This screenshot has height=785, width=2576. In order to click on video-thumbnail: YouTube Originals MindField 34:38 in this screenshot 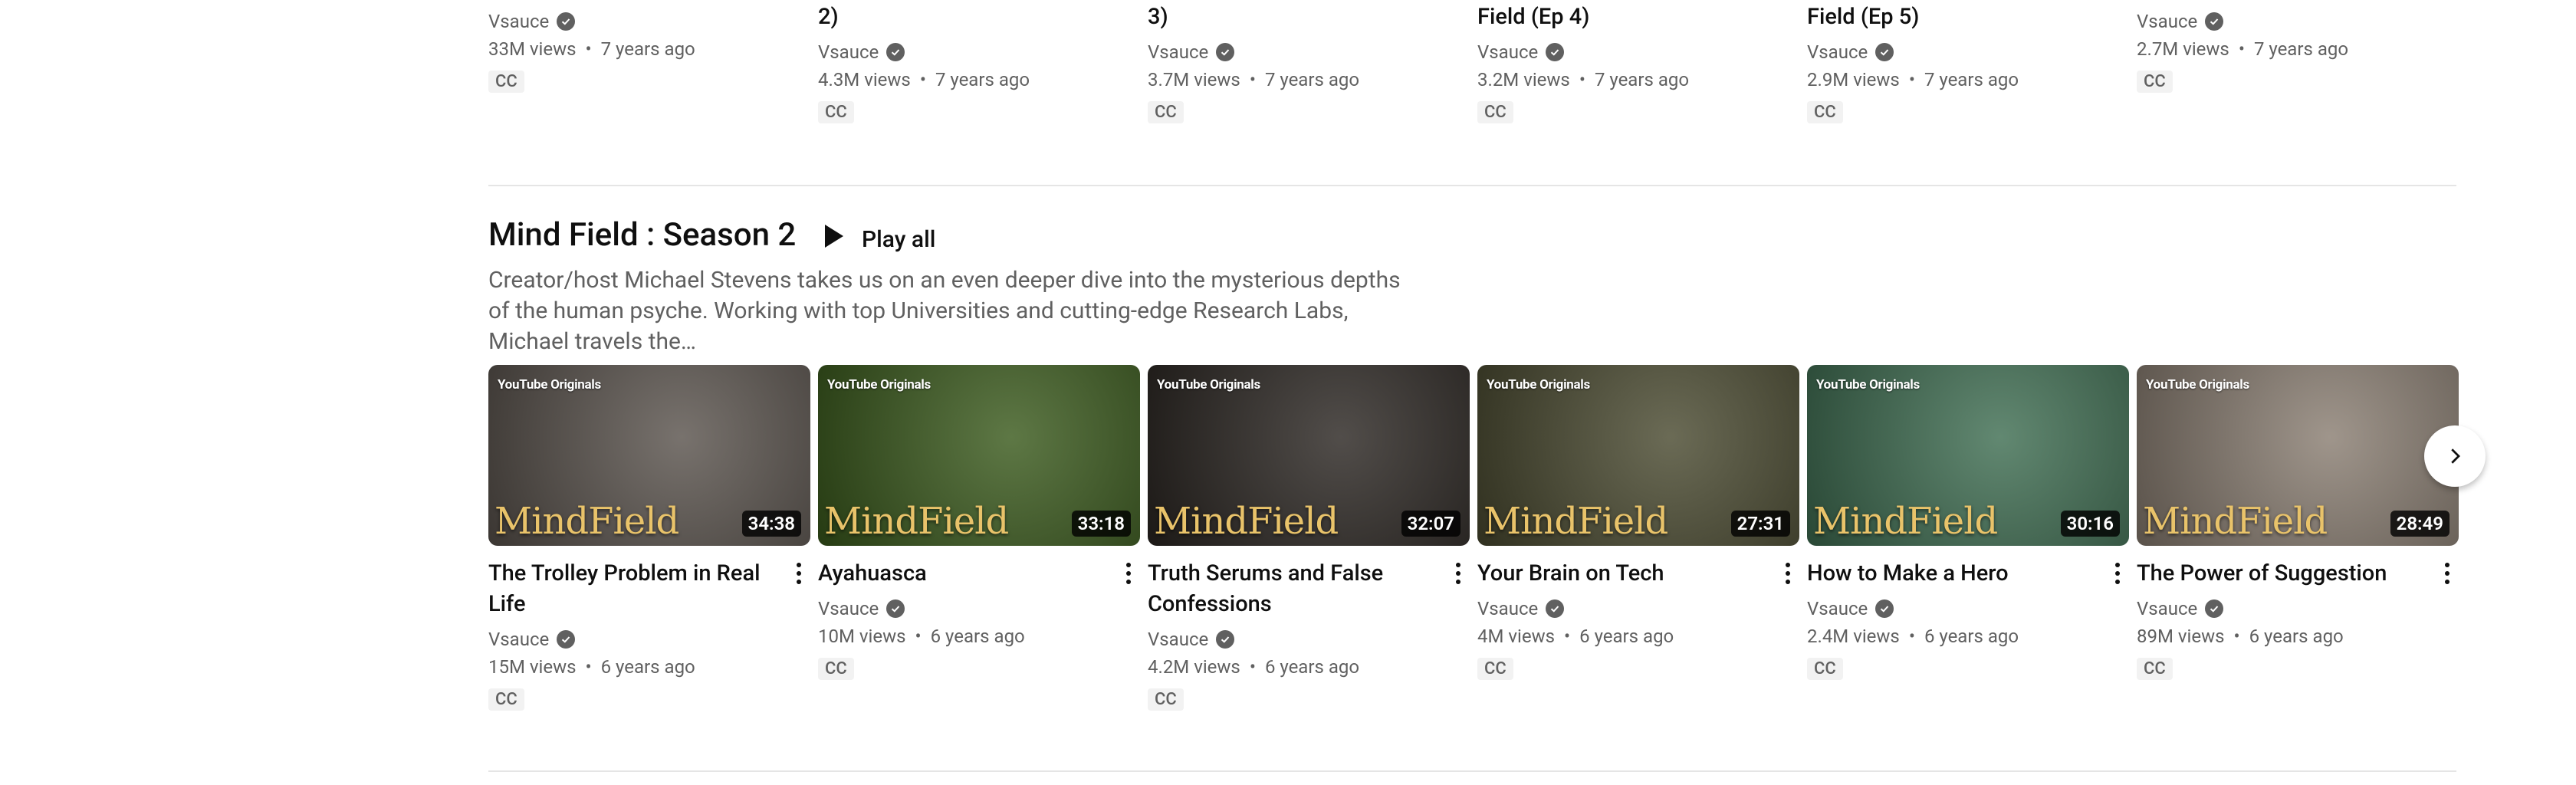, I will do `click(649, 455)`.